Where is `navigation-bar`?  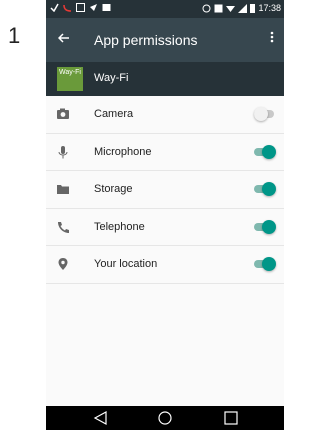
navigation-bar is located at coordinates (165, 418).